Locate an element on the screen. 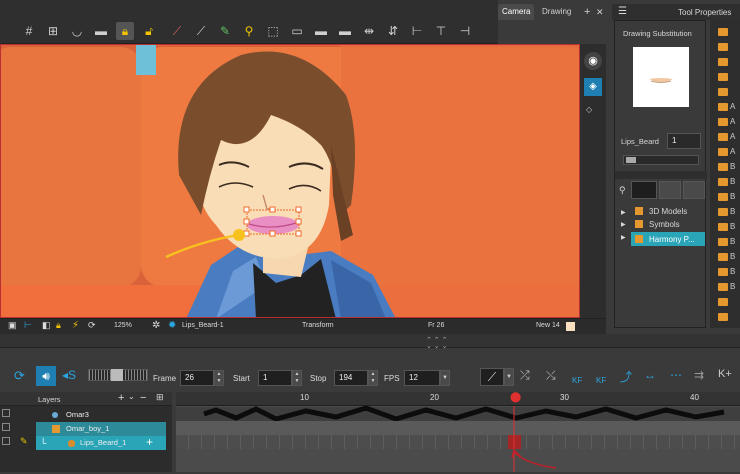 This screenshot has height=474, width=740. stop-field: 194 is located at coordinates (351, 378).